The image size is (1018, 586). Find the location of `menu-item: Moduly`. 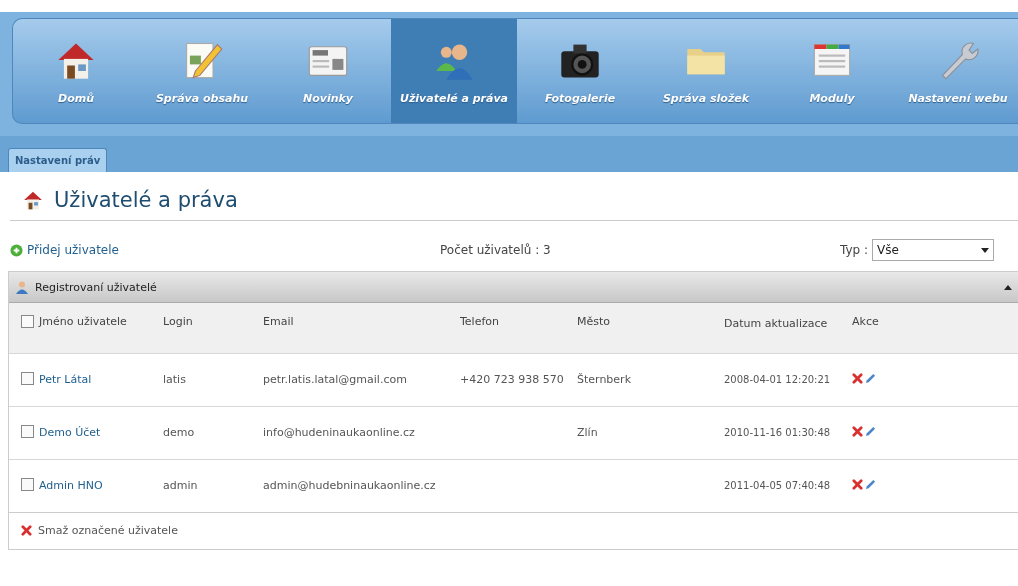

menu-item: Moduly is located at coordinates (832, 71).